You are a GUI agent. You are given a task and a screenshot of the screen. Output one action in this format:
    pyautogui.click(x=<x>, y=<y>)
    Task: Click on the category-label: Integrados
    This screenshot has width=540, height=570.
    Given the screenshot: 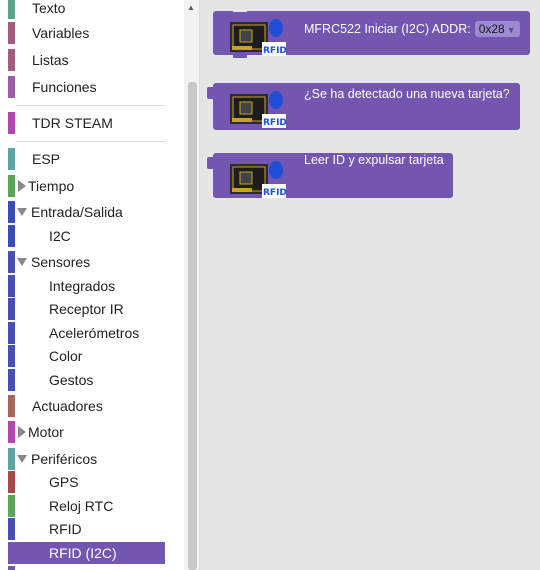 What is the action you would take?
    pyautogui.click(x=82, y=286)
    